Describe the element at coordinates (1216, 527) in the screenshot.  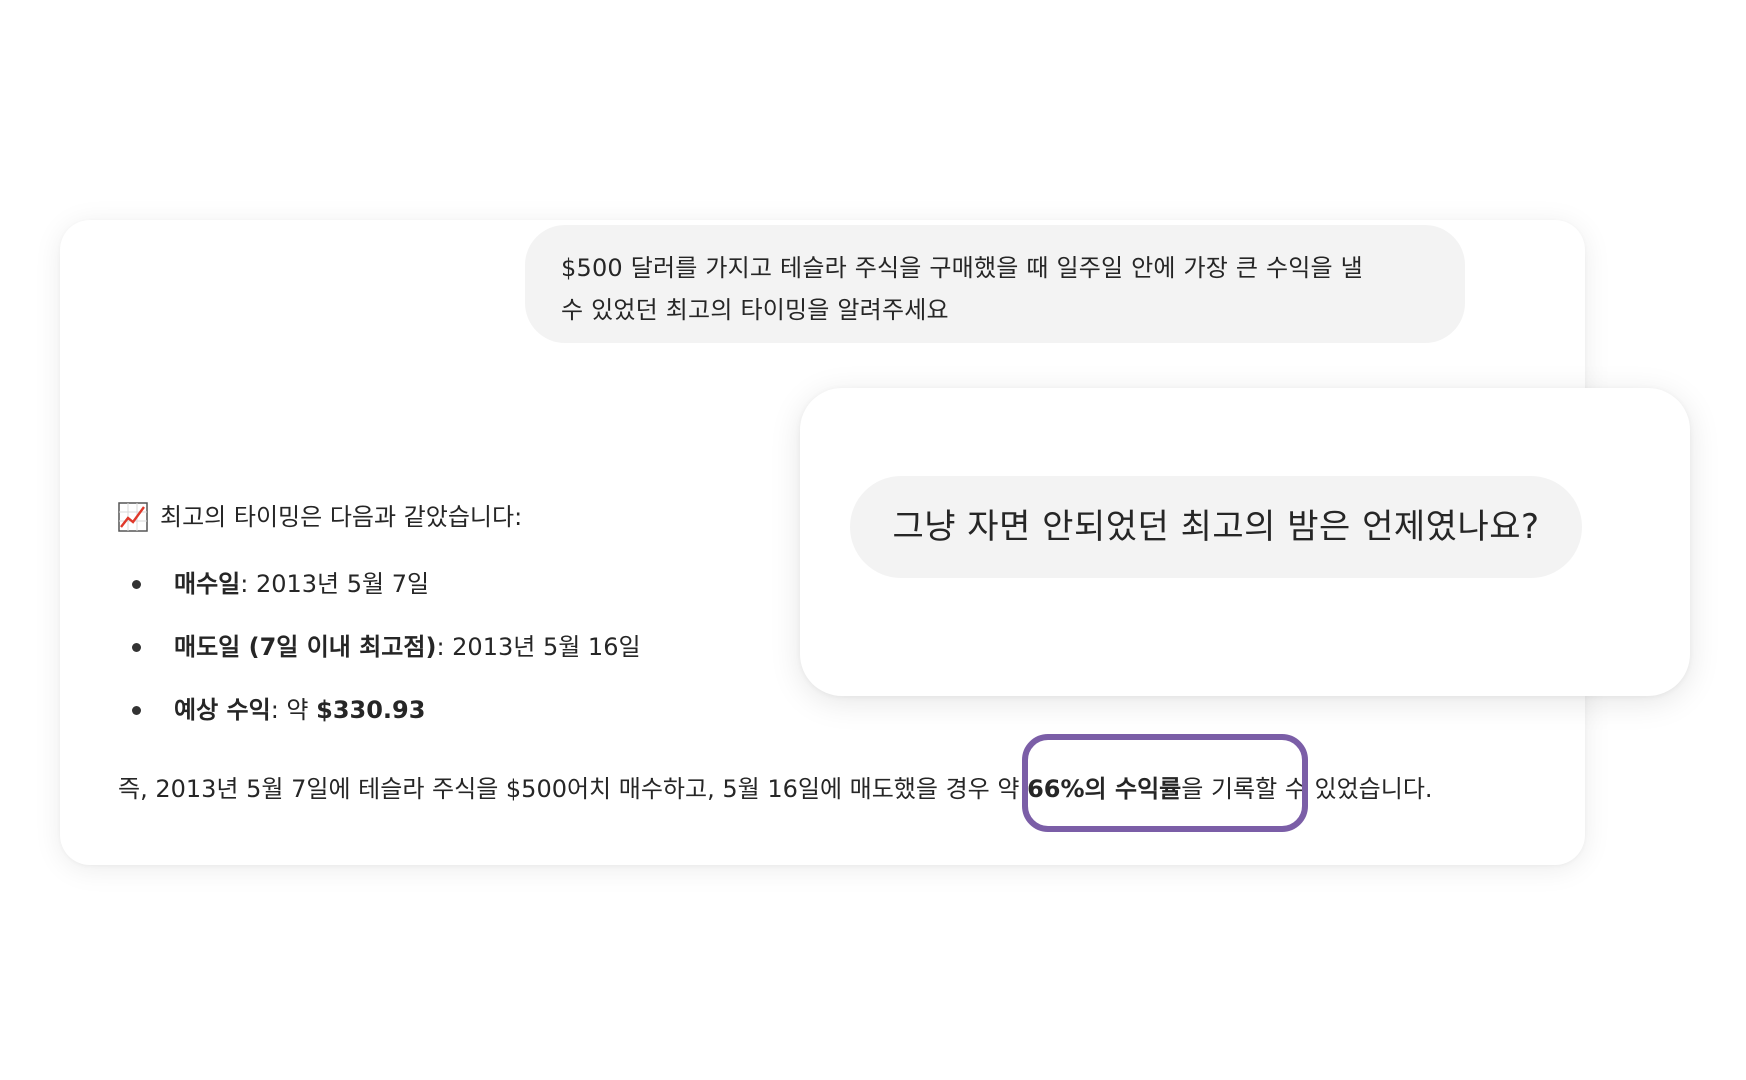
I see `overlay-message-bubble: 그냥 자면 안되었던 최고의 밤은 언제였나요?` at that location.